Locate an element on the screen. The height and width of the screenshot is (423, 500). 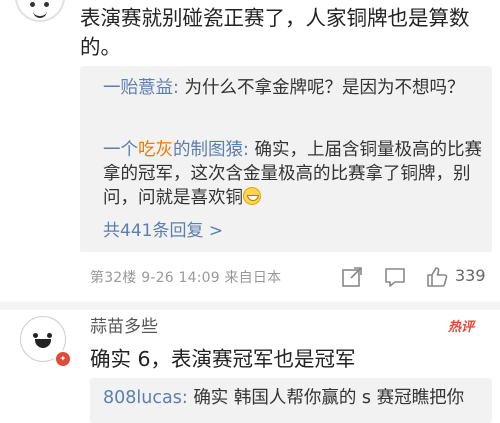
reply-item: 一贻薏益: 为什么不拿金牌呢？是因为不想吗？ is located at coordinates (295, 88).